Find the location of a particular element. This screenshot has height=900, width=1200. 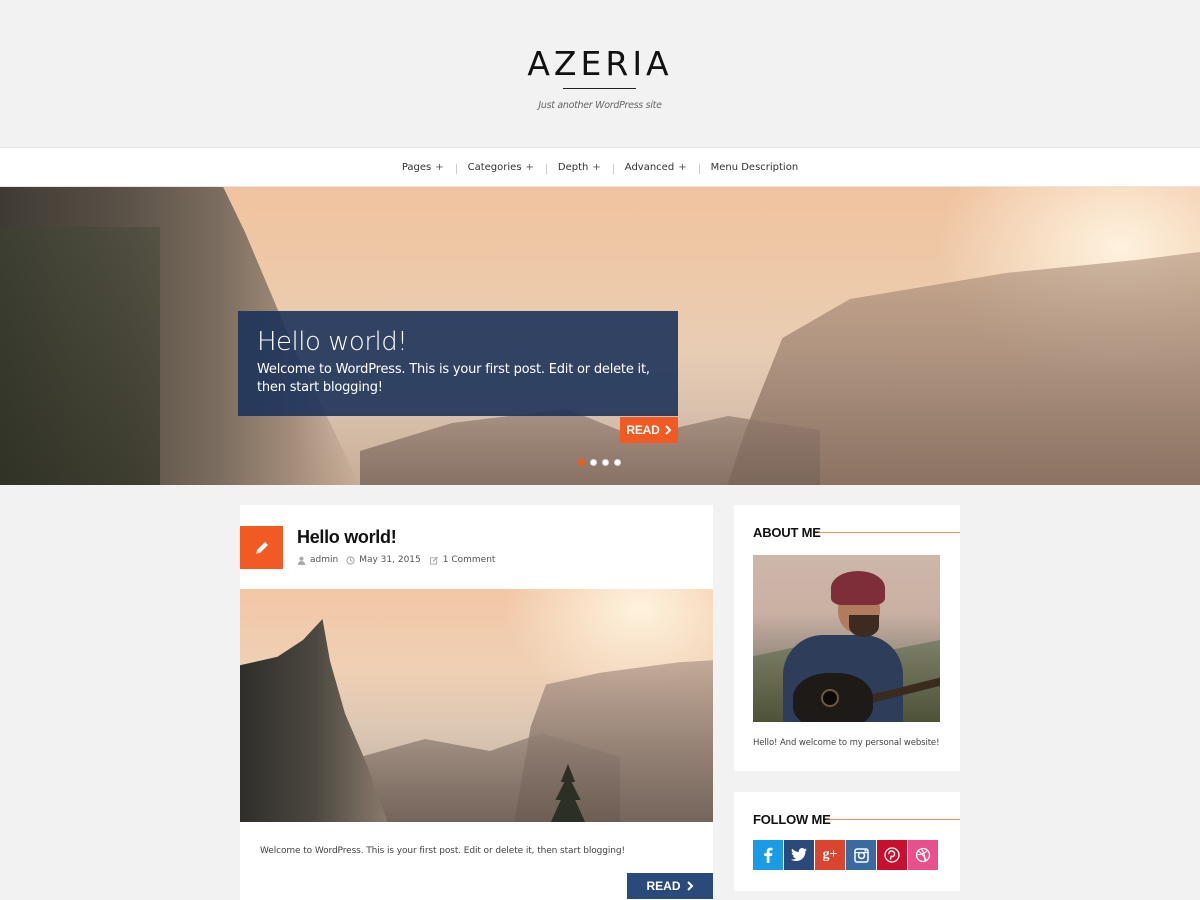

slider-pagination is located at coordinates (599, 462).